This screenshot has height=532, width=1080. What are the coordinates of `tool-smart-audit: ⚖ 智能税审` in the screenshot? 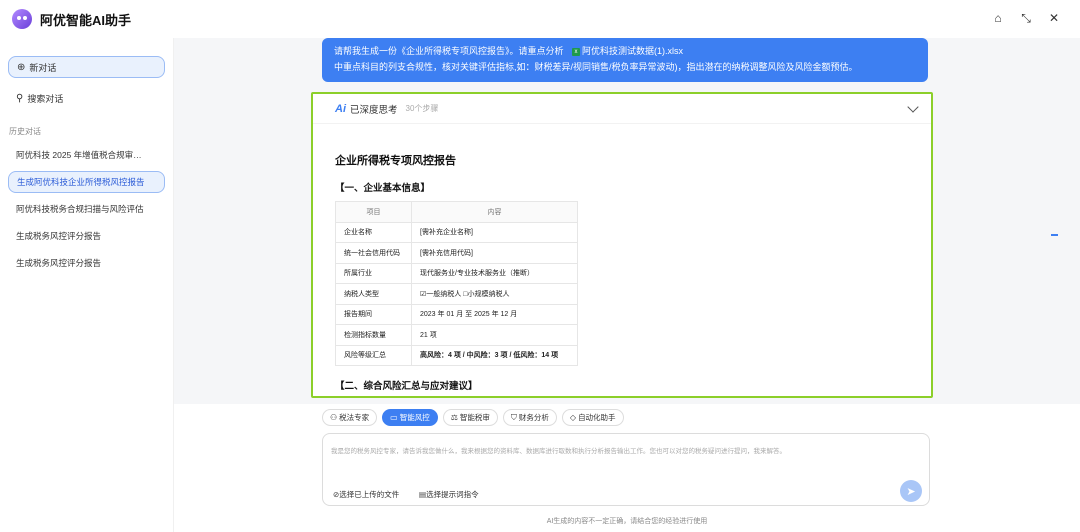 It's located at (470, 417).